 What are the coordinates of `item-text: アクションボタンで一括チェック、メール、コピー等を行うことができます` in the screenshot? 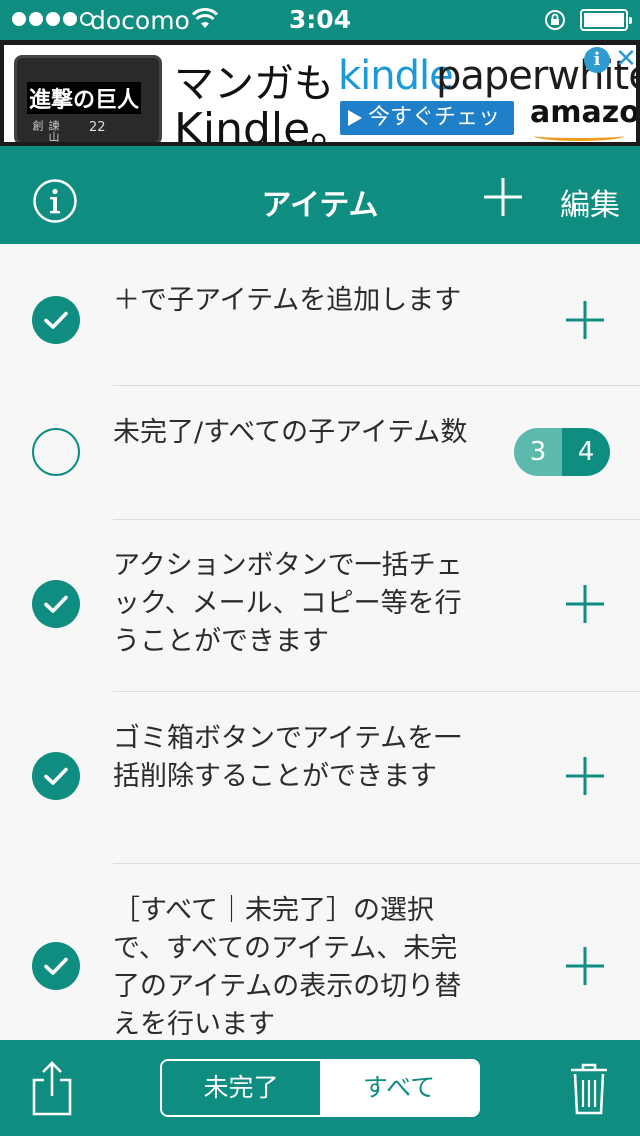 It's located at (288, 603).